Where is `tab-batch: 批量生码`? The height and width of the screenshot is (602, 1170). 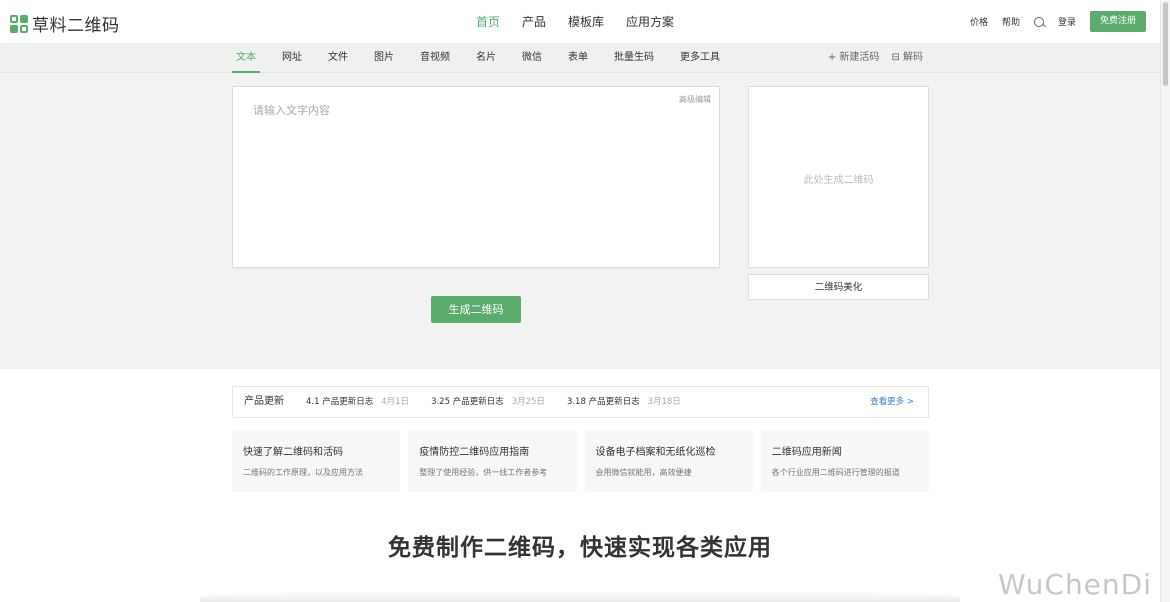
tab-batch: 批量生码 is located at coordinates (634, 58).